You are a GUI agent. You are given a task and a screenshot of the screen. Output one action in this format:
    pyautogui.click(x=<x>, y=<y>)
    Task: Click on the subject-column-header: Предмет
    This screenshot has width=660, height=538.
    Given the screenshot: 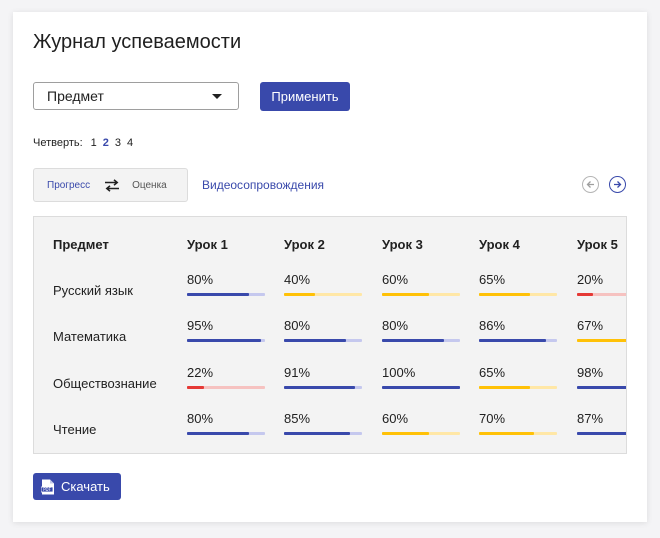 What is the action you would take?
    pyautogui.click(x=81, y=244)
    